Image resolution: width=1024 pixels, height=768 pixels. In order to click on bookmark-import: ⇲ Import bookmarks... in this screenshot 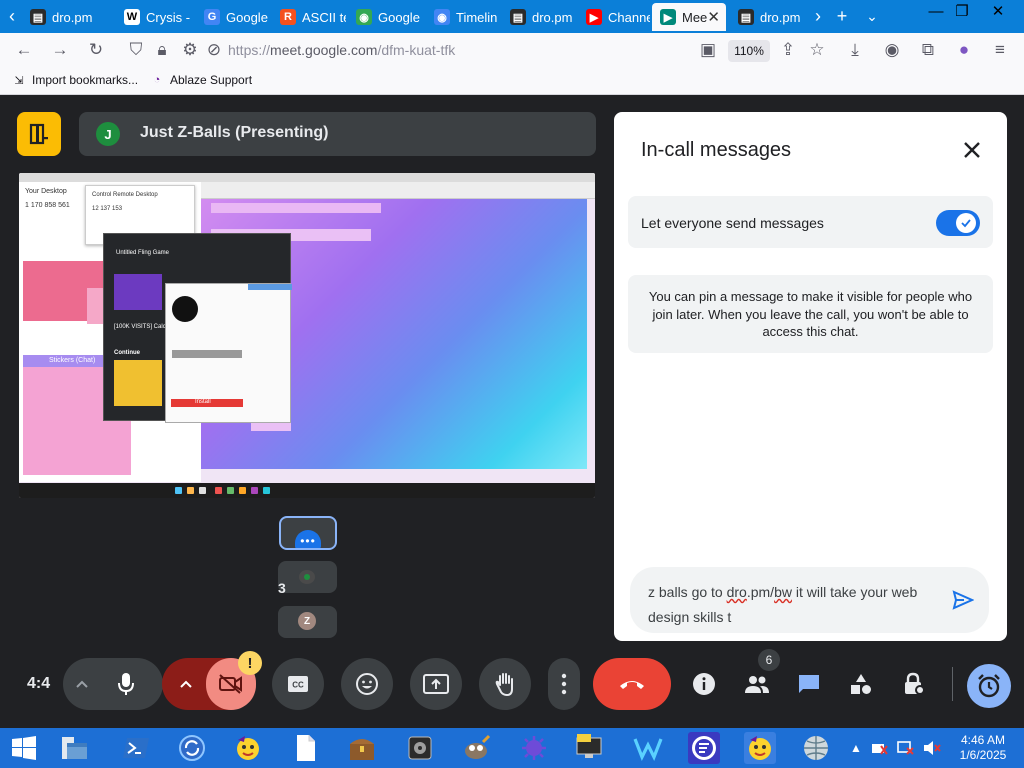, I will do `click(75, 80)`.